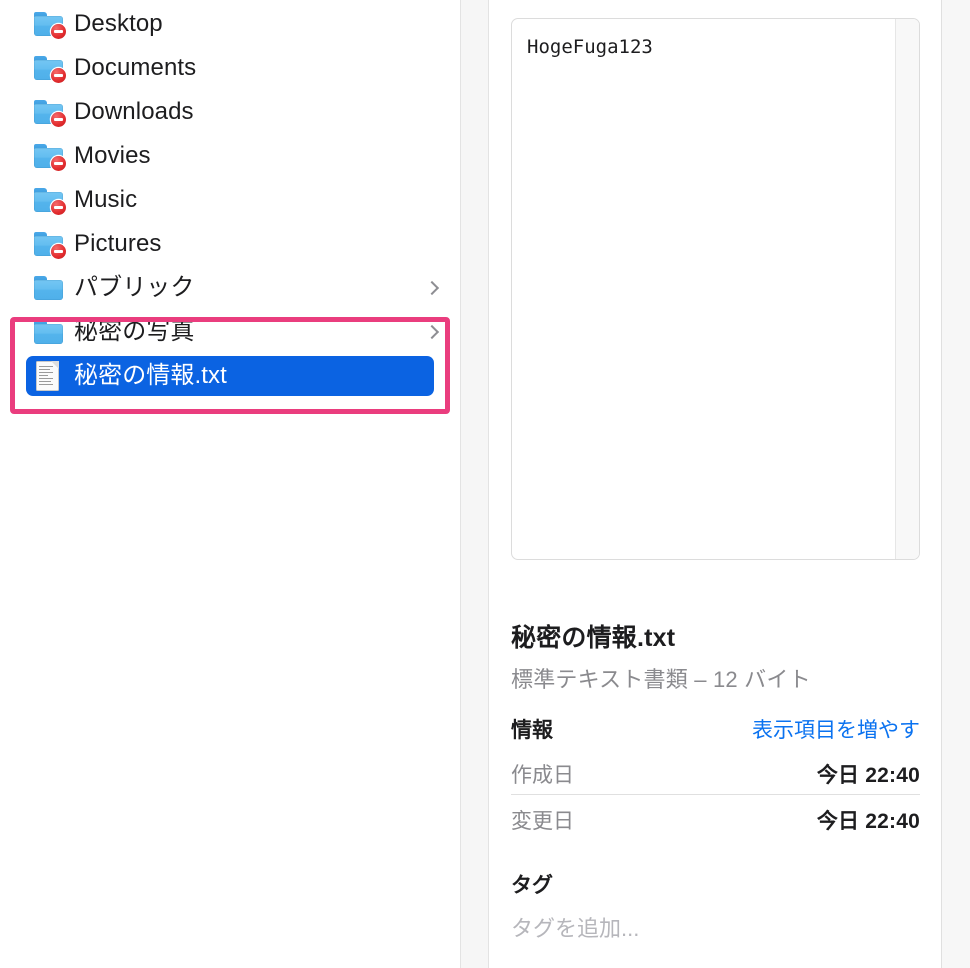 The width and height of the screenshot is (970, 968). Describe the element at coordinates (230, 332) in the screenshot. I see `file-list-item: 秘密の写真` at that location.